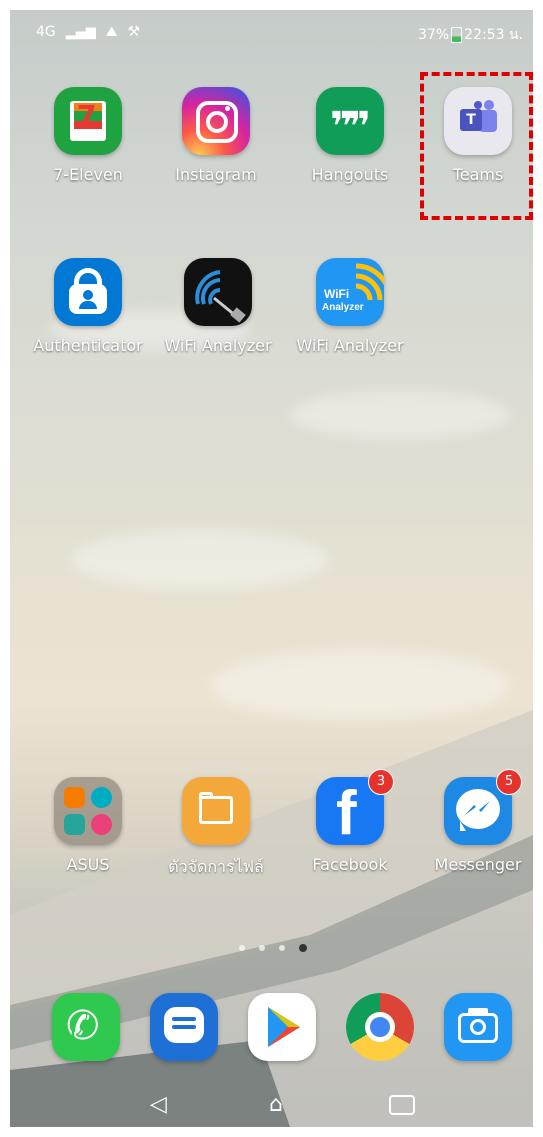 This screenshot has height=1137, width=543. Describe the element at coordinates (282, 1027) in the screenshot. I see `play-store-icon` at that location.